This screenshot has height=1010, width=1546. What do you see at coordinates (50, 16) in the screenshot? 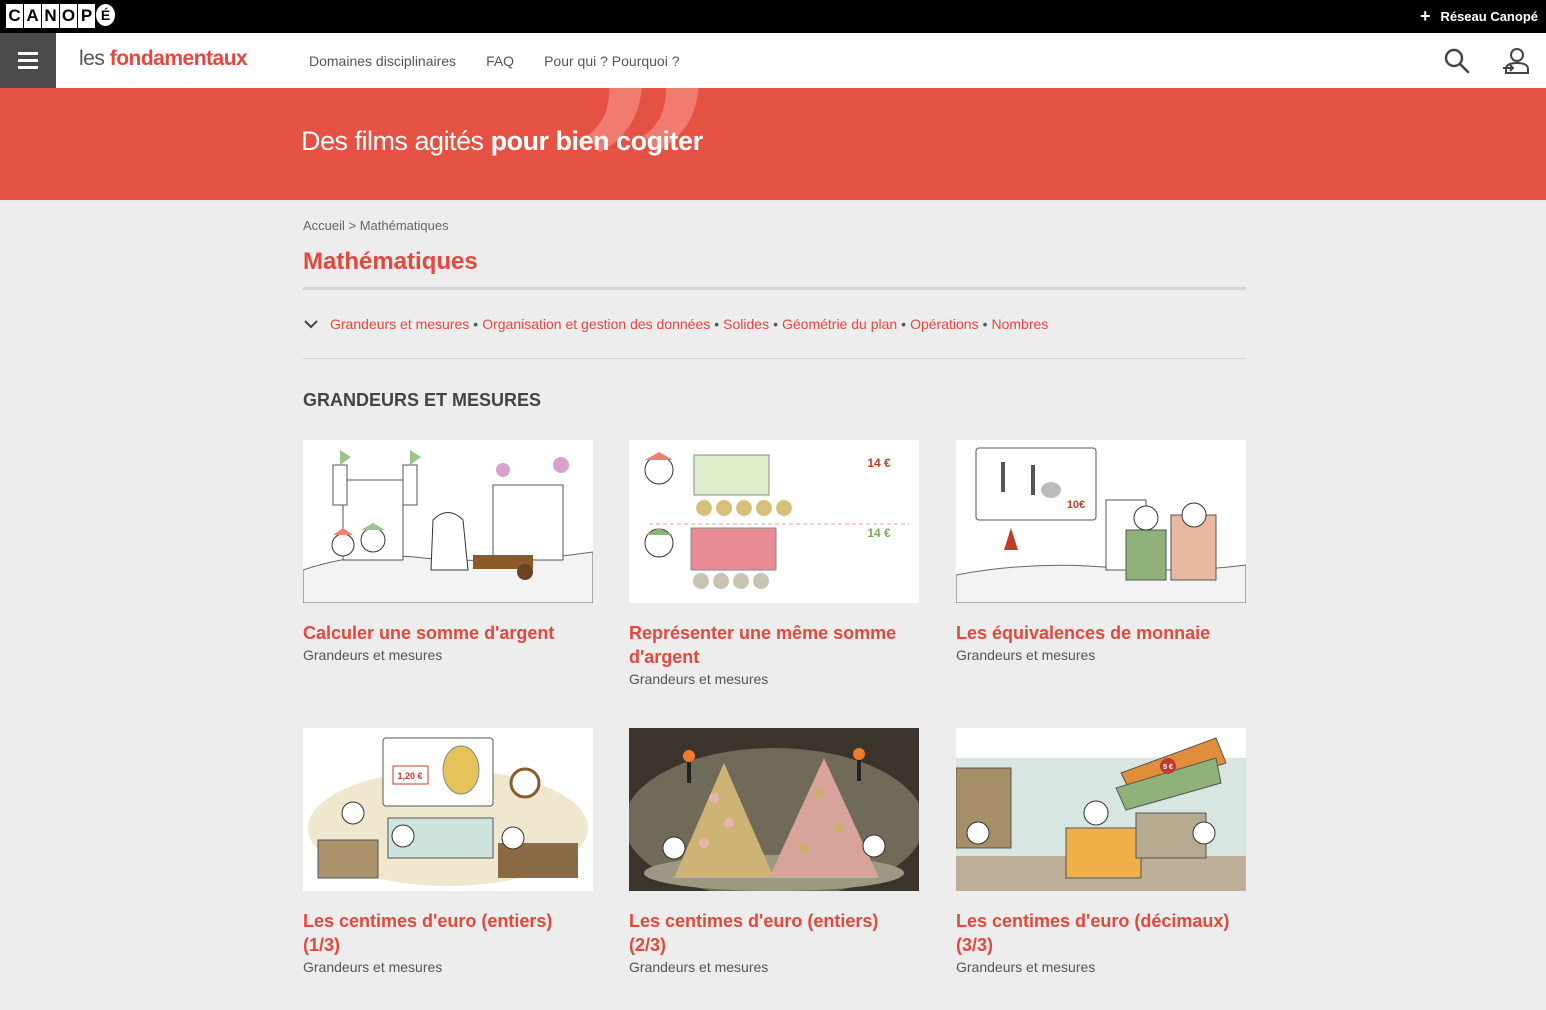
I see `logo-letter: N` at bounding box center [50, 16].